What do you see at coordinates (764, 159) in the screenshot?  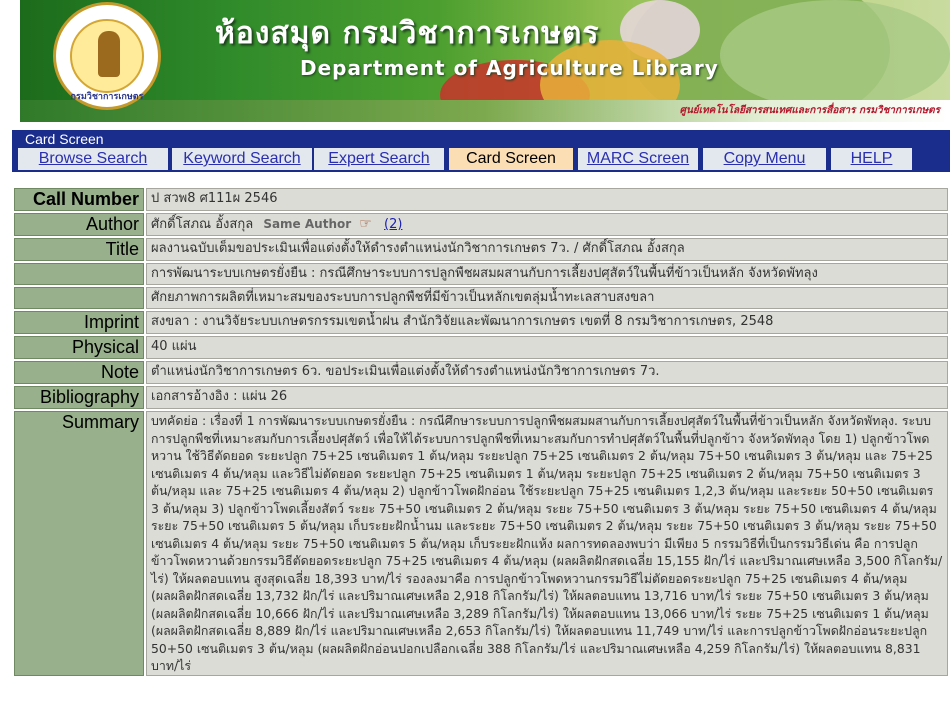 I see `tab-copy-menu: Copy Menu` at bounding box center [764, 159].